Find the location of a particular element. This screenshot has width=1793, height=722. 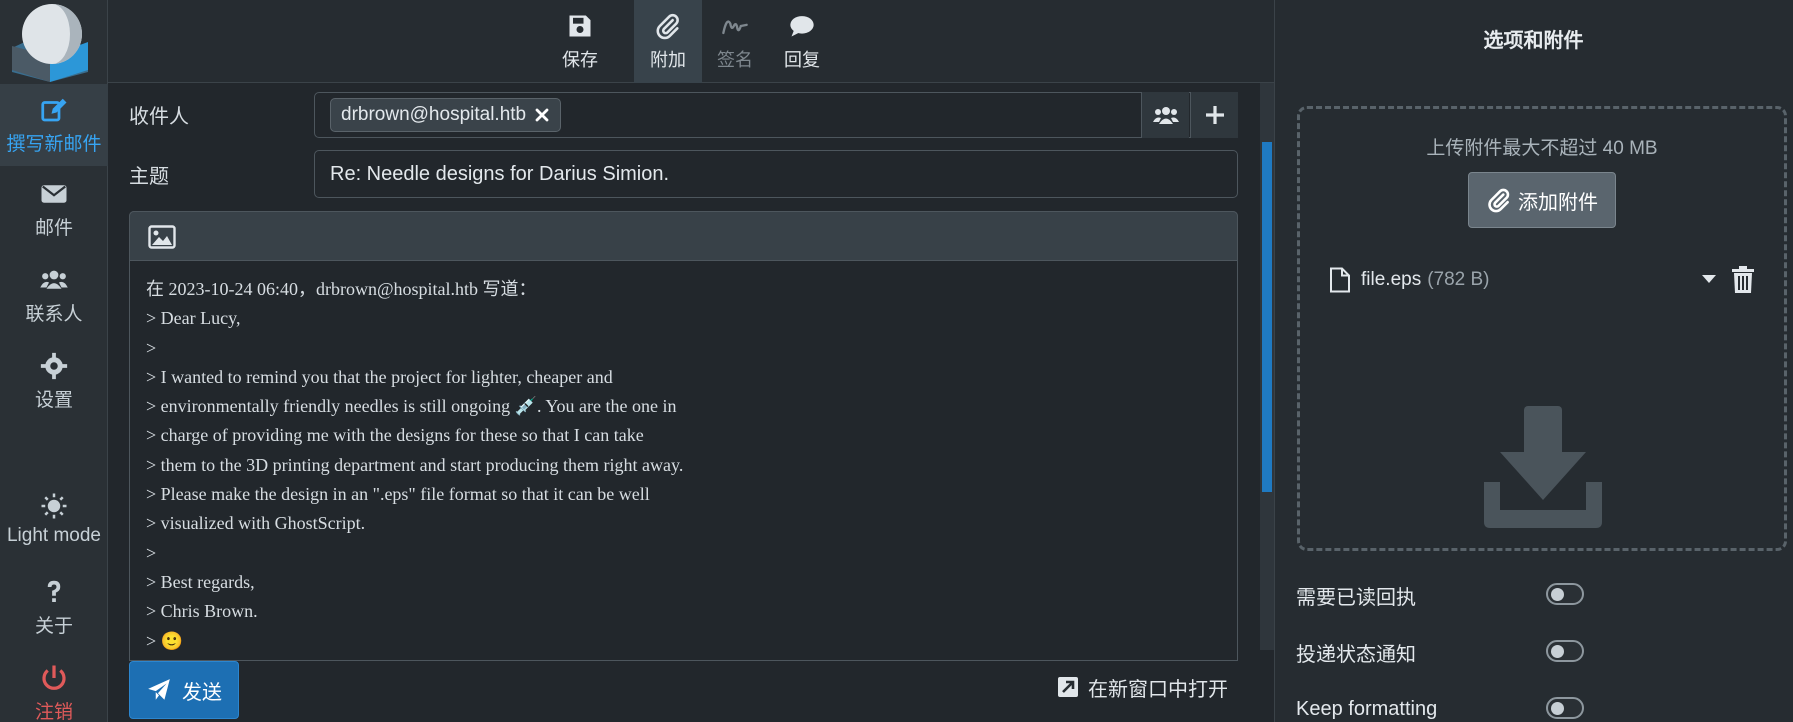

attach-button: 附加 is located at coordinates (668, 41).